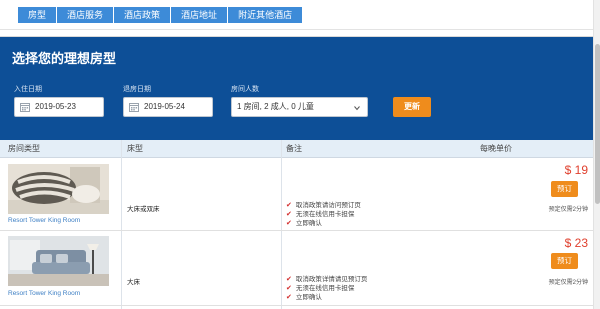  I want to click on nav-tab-bar: 房型 酒店服务 酒店政策 酒店地址 附近其他酒店, so click(160, 15).